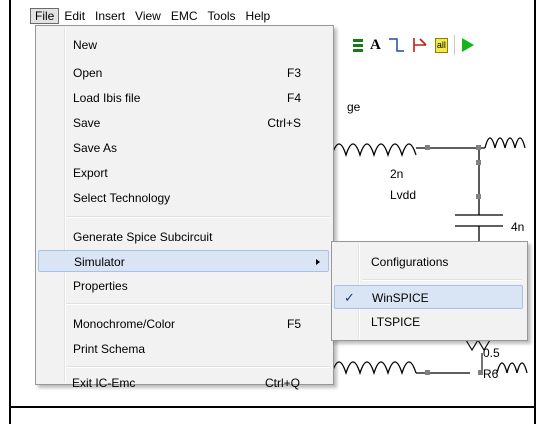  What do you see at coordinates (100, 286) in the screenshot?
I see `menu-item-label: Properties` at bounding box center [100, 286].